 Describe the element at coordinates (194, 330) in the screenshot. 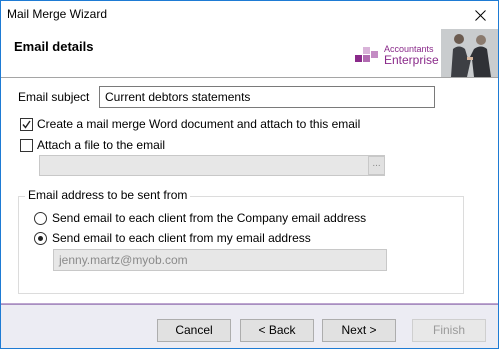

I see `cancel-button: Cancel` at that location.